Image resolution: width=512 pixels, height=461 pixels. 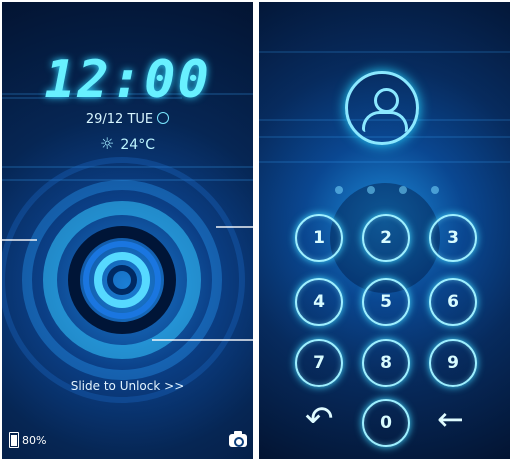 What do you see at coordinates (319, 302) in the screenshot?
I see `key-4: 4` at bounding box center [319, 302].